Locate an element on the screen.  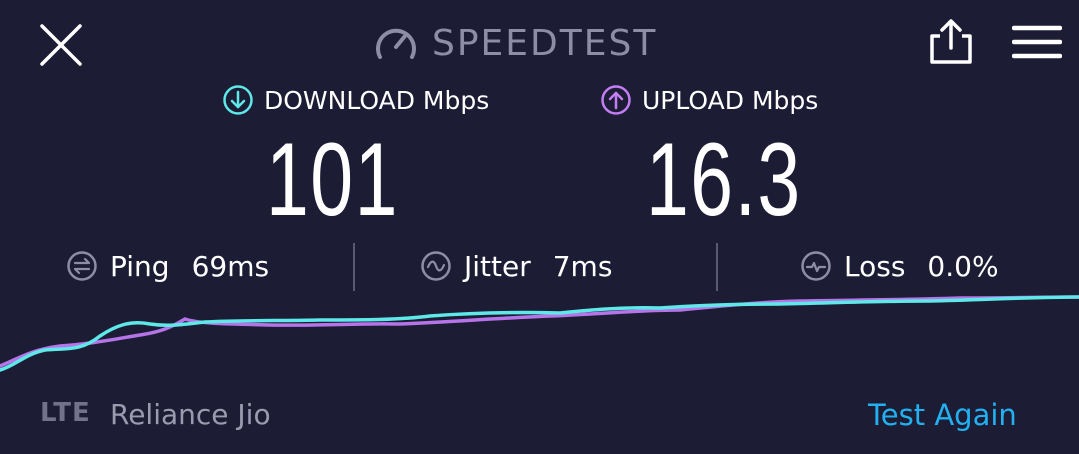
upload-header: UPLOAD Mbps is located at coordinates (709, 100).